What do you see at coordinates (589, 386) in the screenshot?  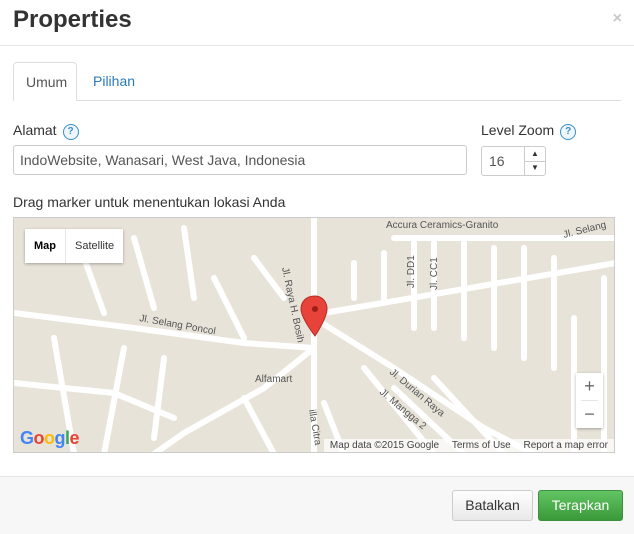 I see `zoom-in-icon: +` at bounding box center [589, 386].